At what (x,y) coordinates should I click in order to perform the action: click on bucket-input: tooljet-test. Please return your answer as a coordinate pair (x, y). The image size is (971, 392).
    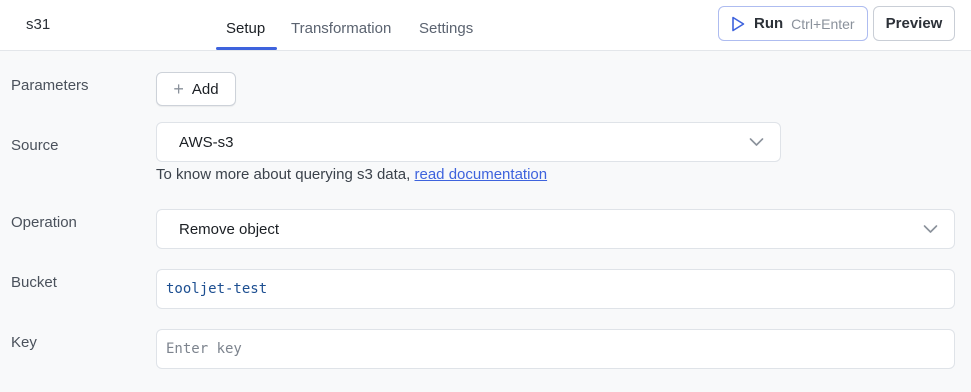
    Looking at the image, I should click on (555, 289).